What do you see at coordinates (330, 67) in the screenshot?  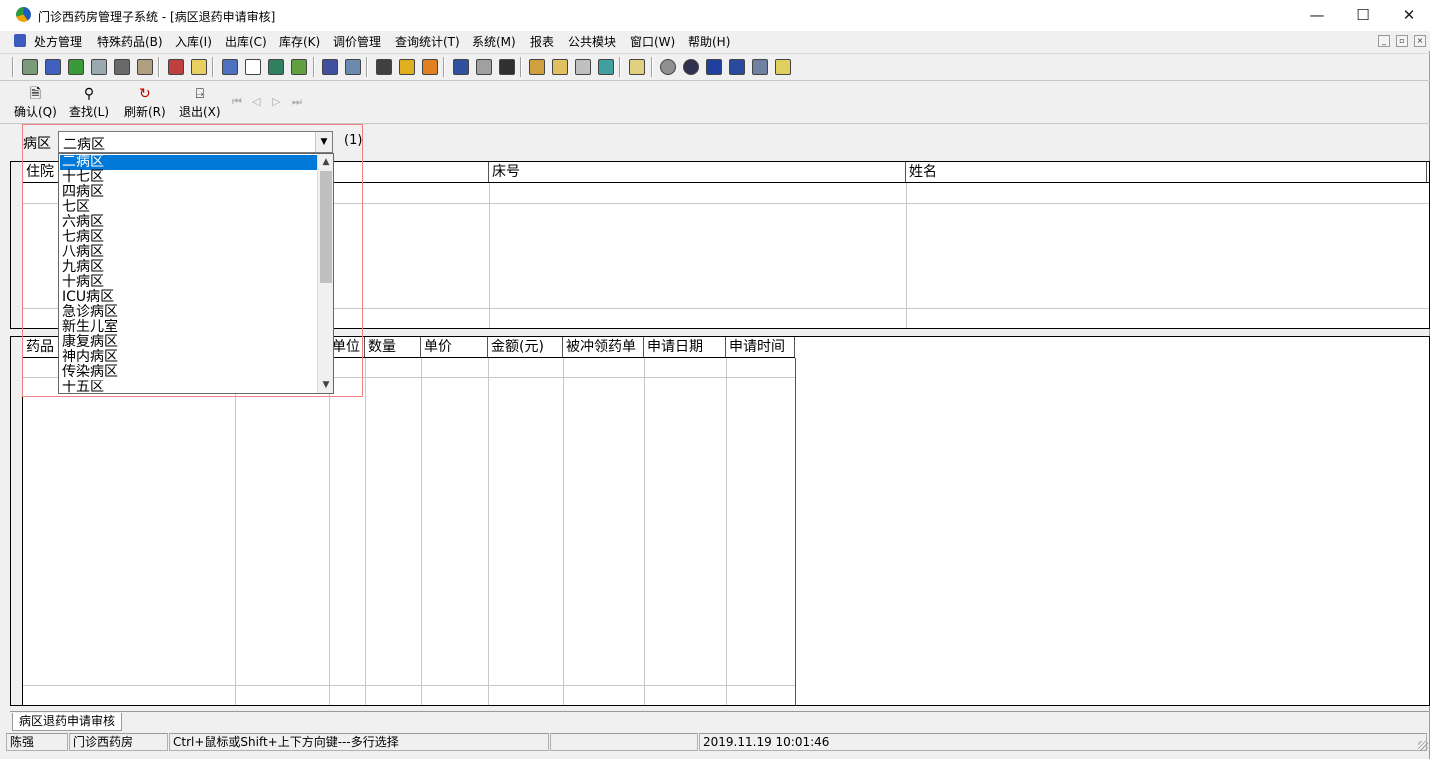 I see `edit-form-icon` at bounding box center [330, 67].